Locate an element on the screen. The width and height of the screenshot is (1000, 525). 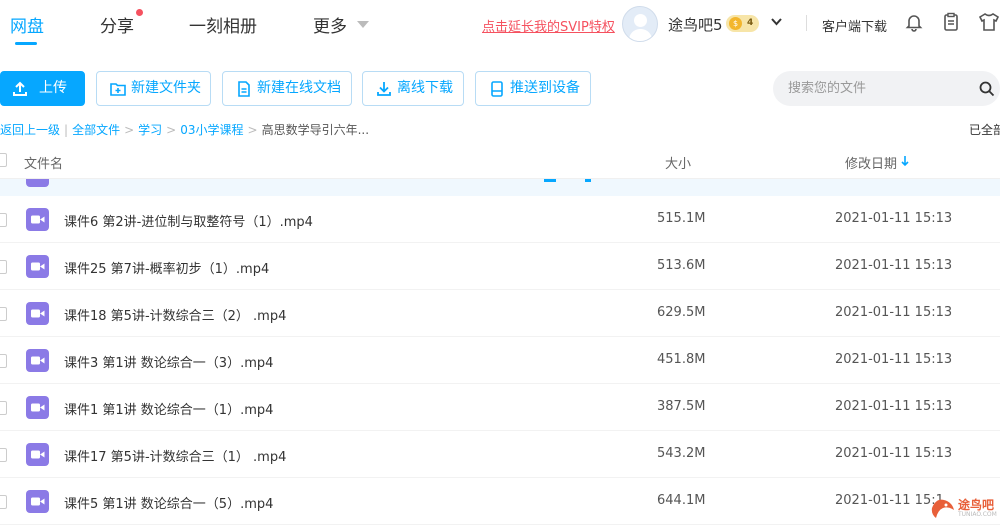
search-input is located at coordinates (886, 88).